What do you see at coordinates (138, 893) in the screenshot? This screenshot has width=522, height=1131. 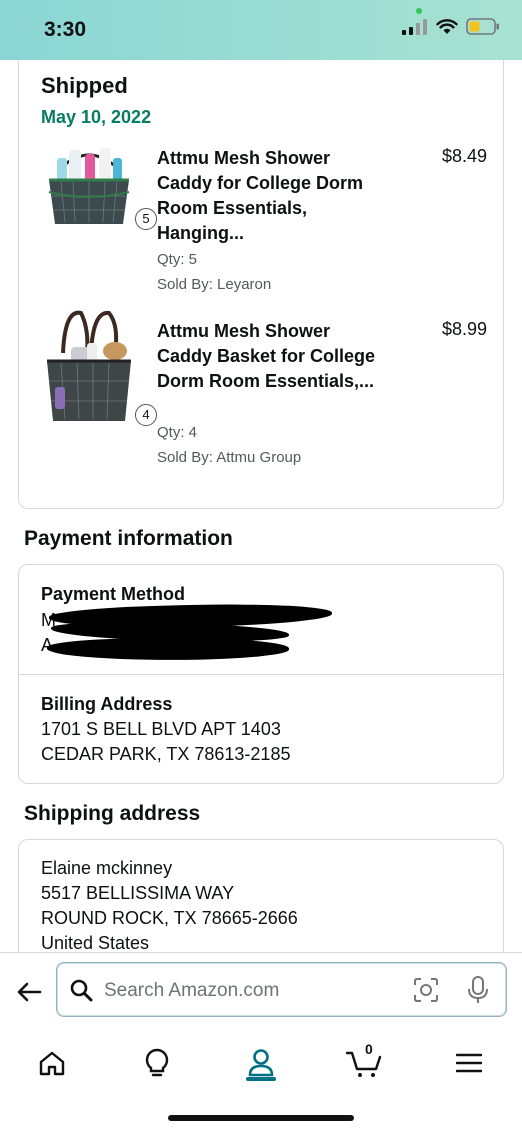 I see `shipping-line1: 5517 BELLISSIMA WAY` at bounding box center [138, 893].